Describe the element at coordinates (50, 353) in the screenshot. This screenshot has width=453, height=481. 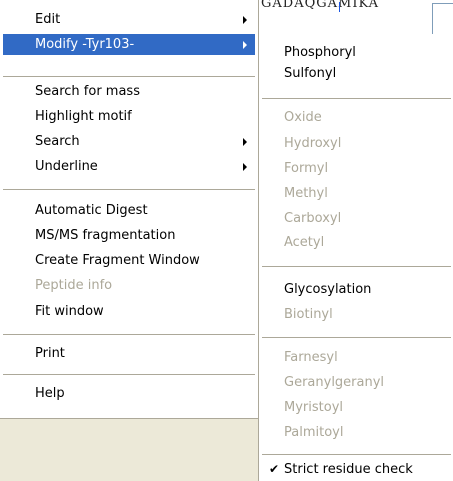
I see `menu-item-label: Print` at that location.